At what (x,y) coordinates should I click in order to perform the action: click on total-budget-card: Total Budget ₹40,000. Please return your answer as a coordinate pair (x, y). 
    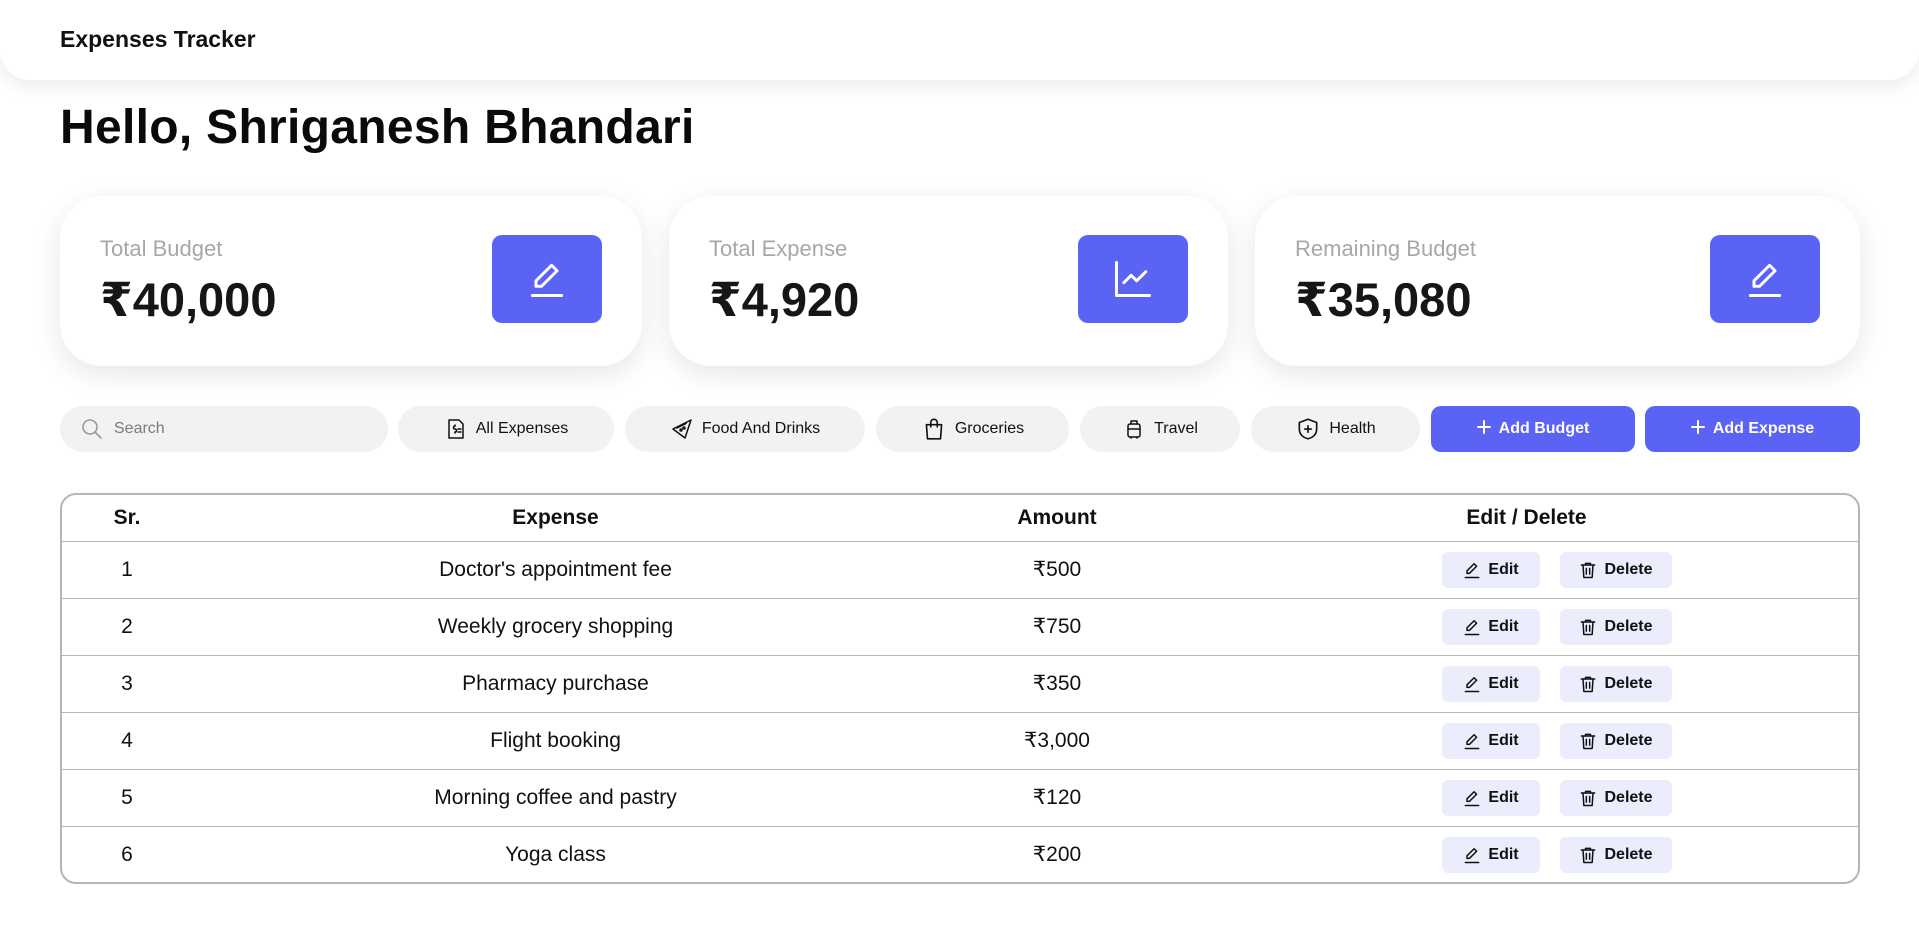
    Looking at the image, I should click on (351, 281).